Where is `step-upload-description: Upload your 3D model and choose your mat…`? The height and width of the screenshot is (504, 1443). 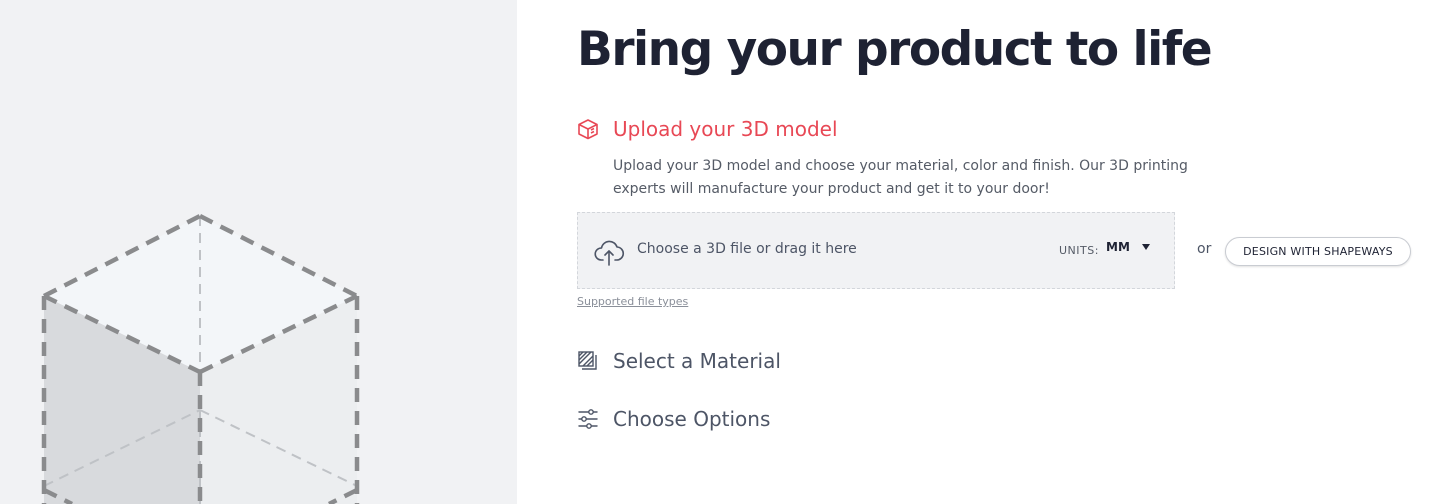 step-upload-description: Upload your 3D model and choose your mat… is located at coordinates (900, 177).